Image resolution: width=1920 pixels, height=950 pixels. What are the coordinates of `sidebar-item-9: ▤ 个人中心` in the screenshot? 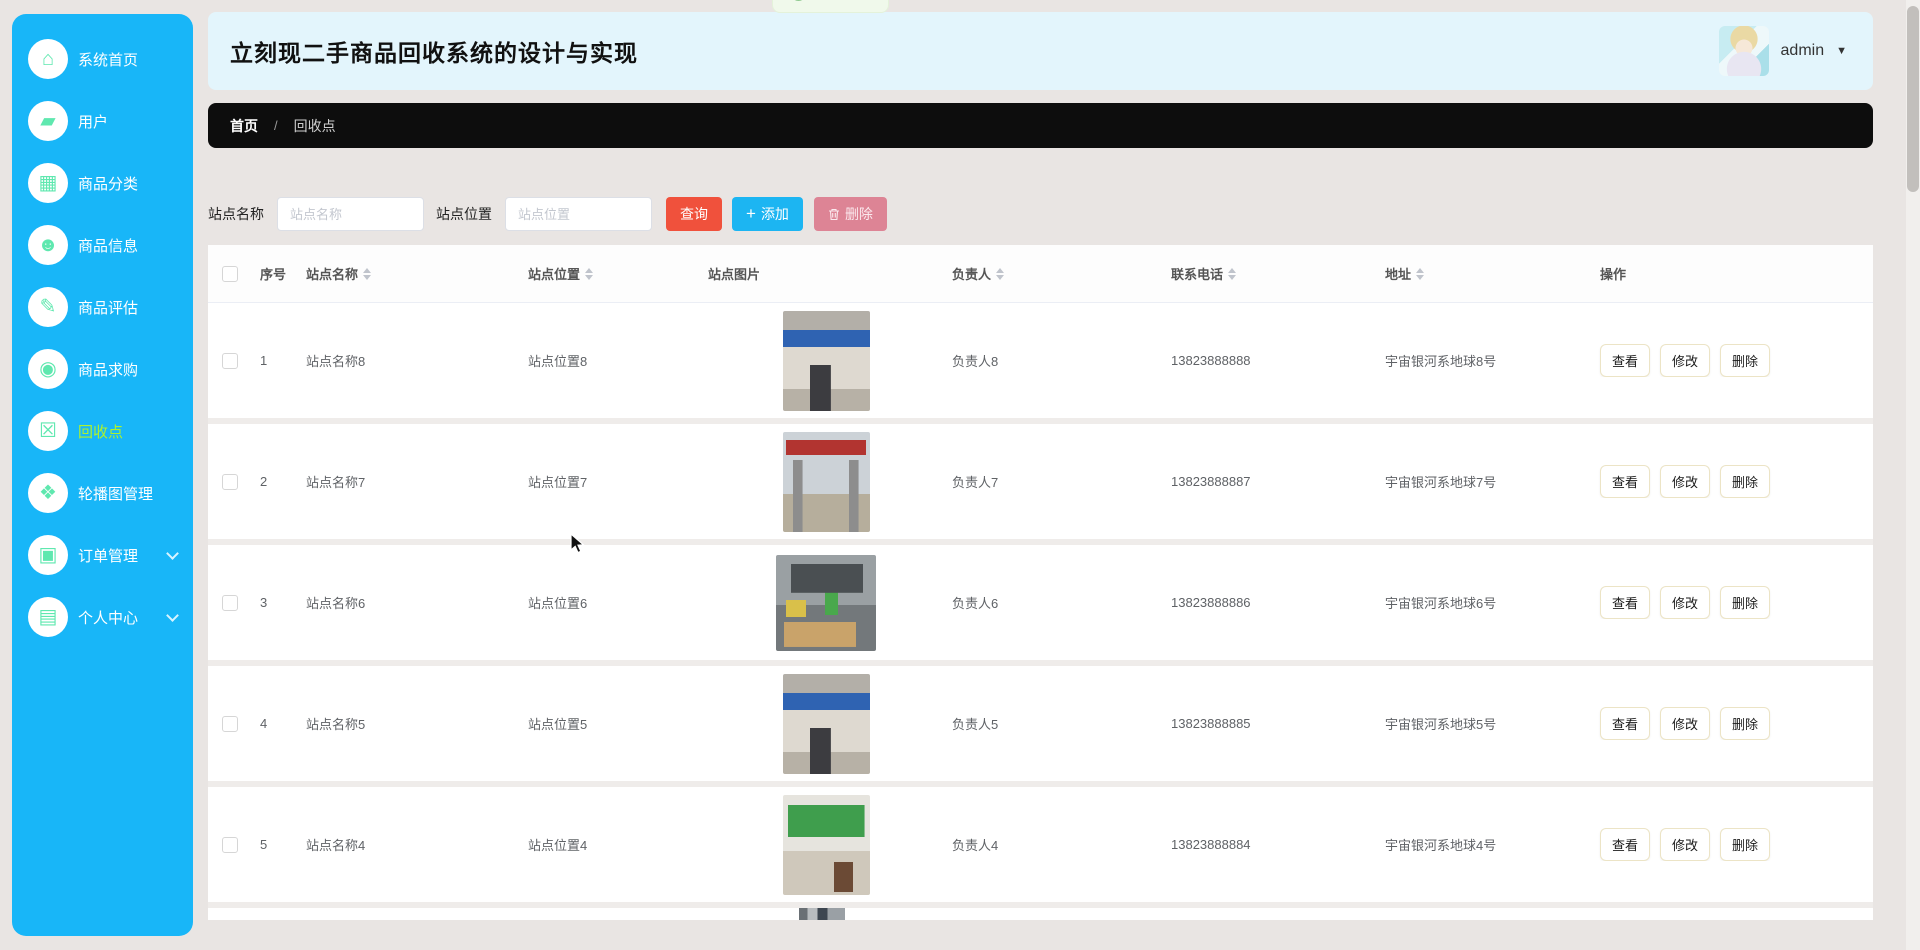 It's located at (102, 617).